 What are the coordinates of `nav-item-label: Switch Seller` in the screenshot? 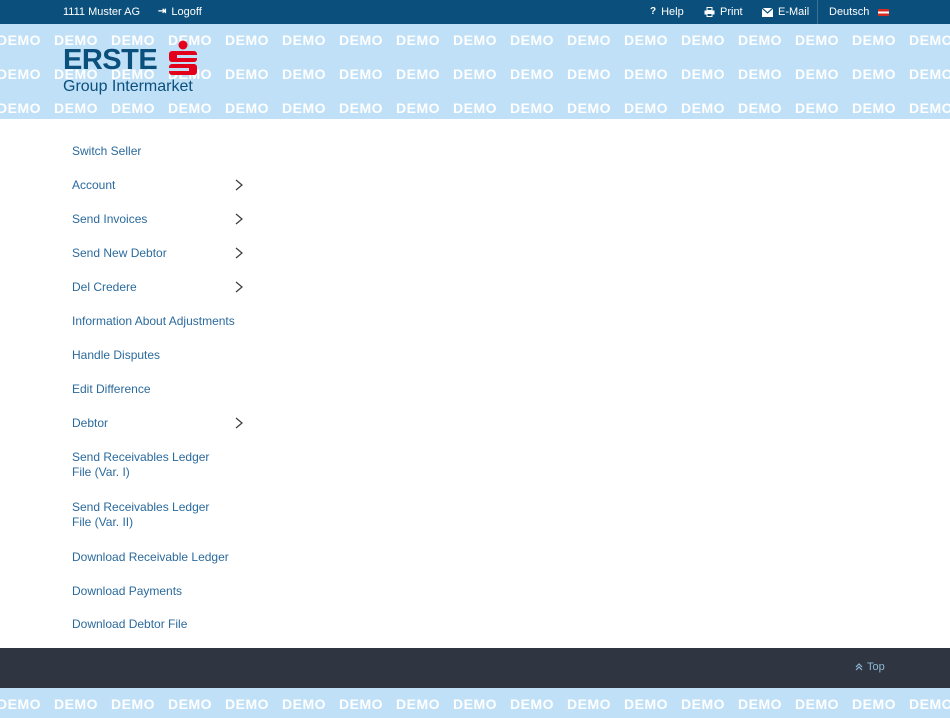 It's located at (107, 151).